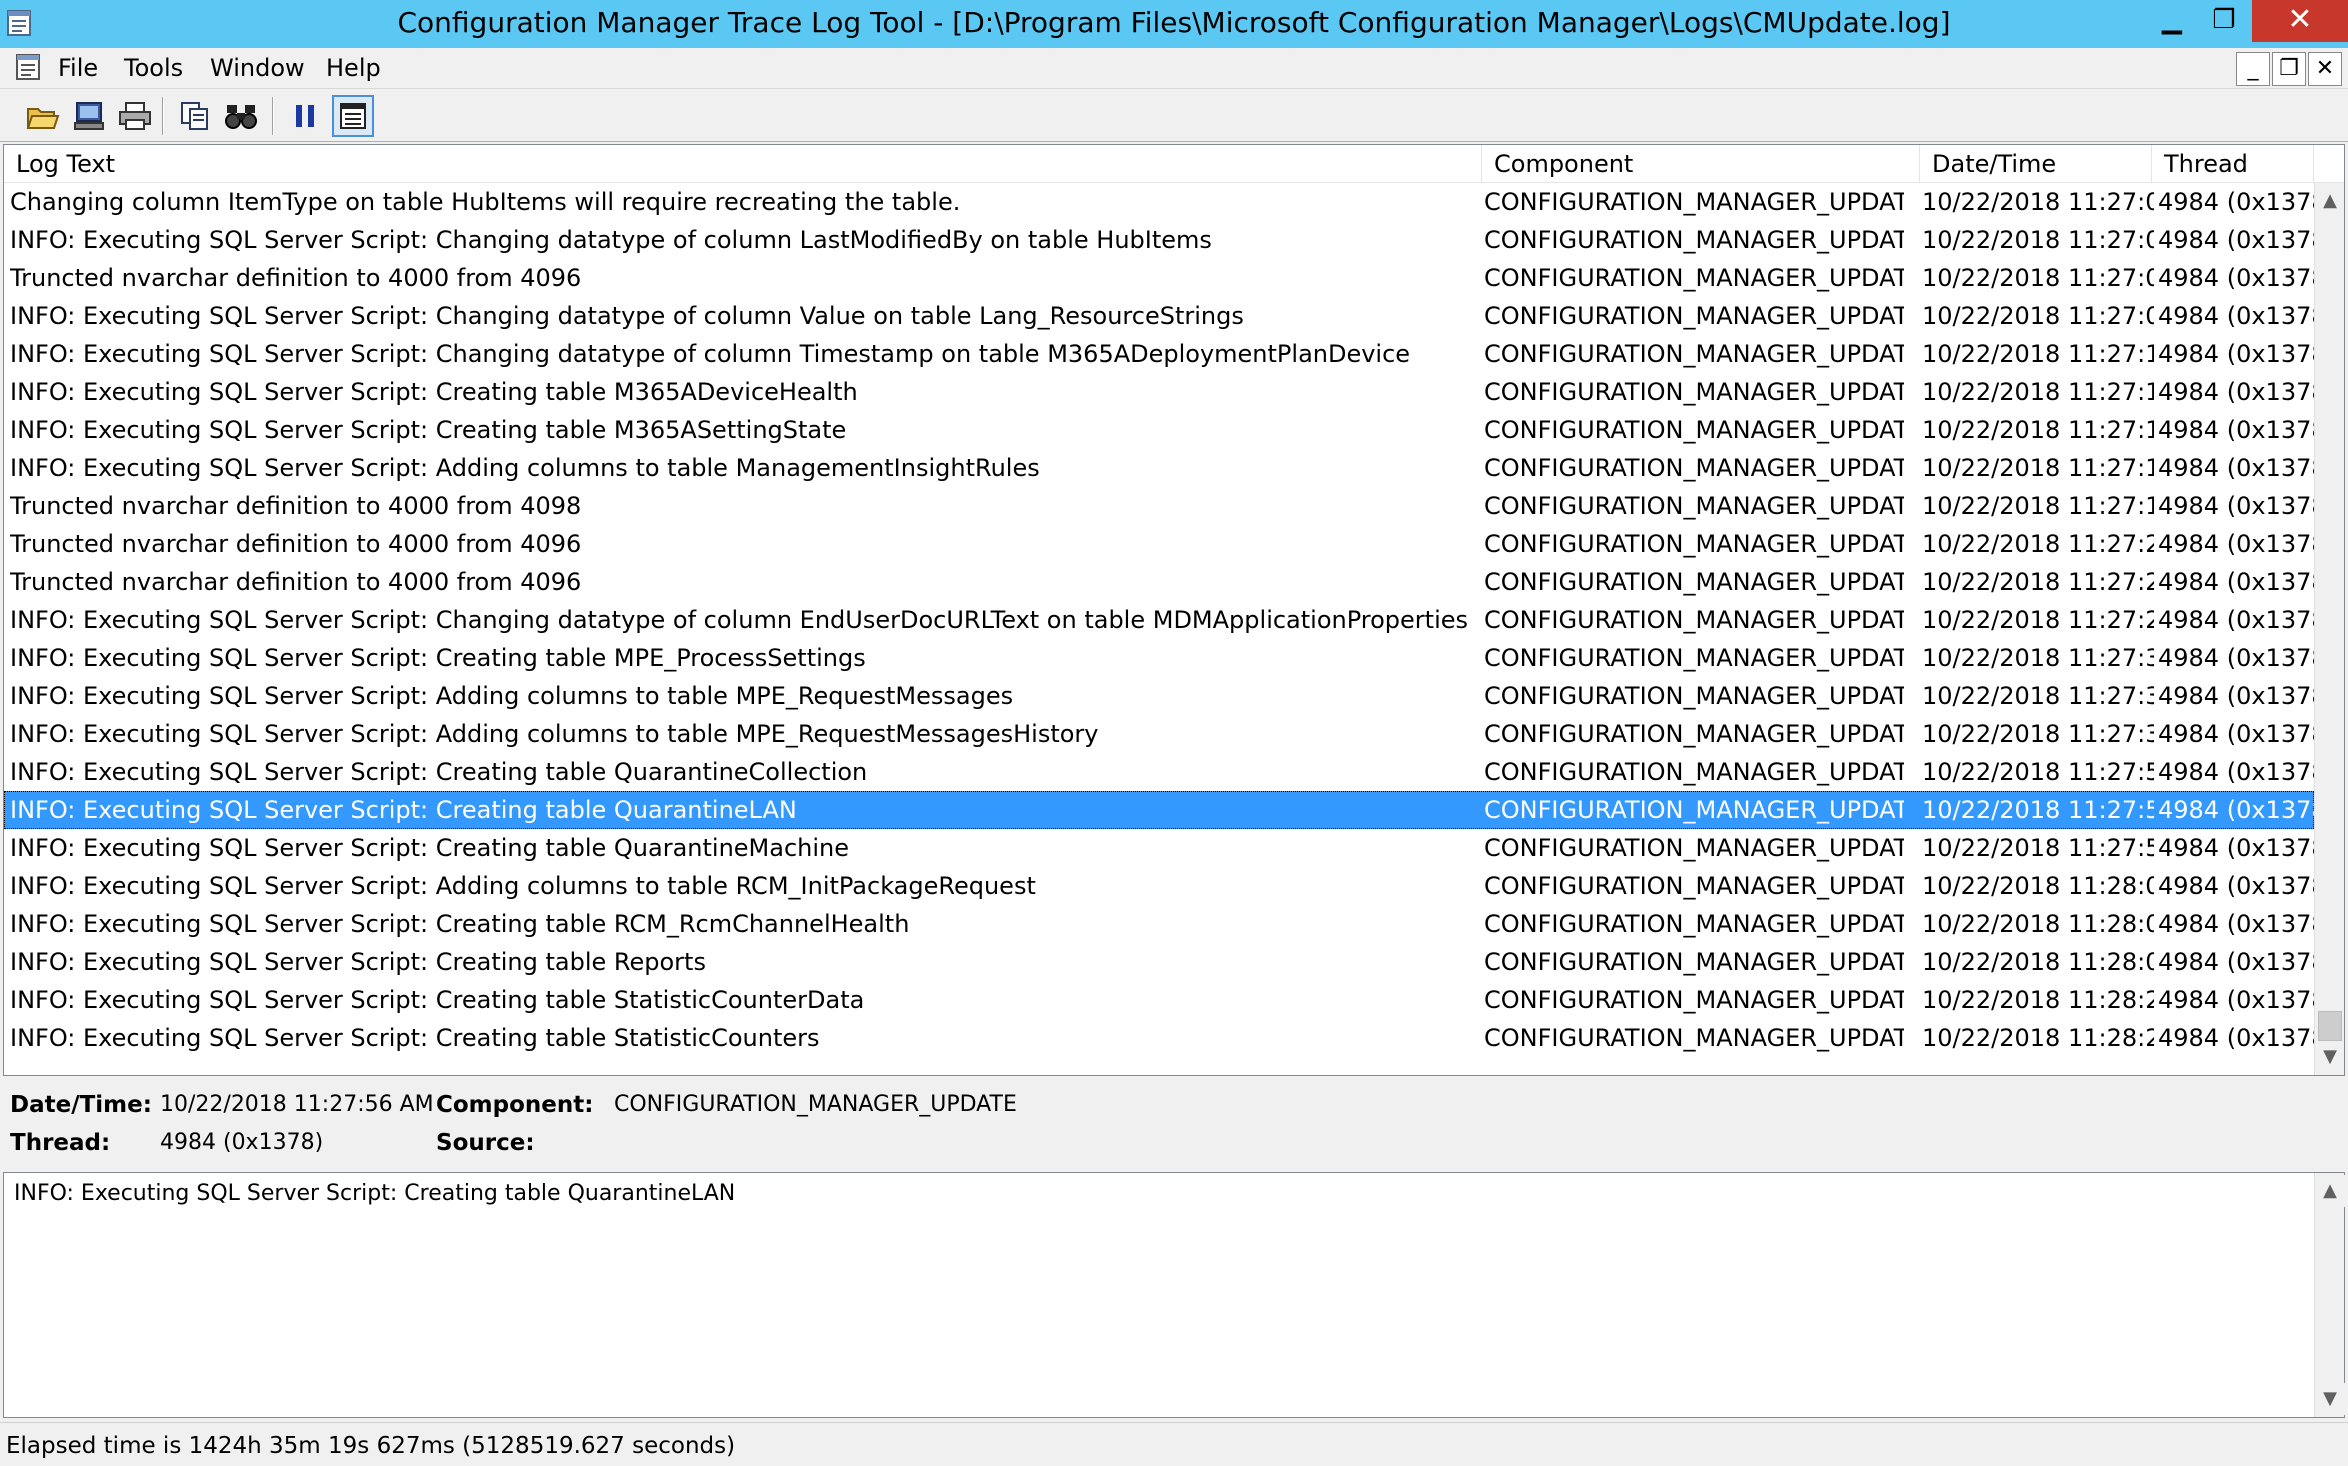 The height and width of the screenshot is (1466, 2348). What do you see at coordinates (2038, 468) in the screenshot?
I see `datetime-cell: 10/22/2018 11:27:18 A` at bounding box center [2038, 468].